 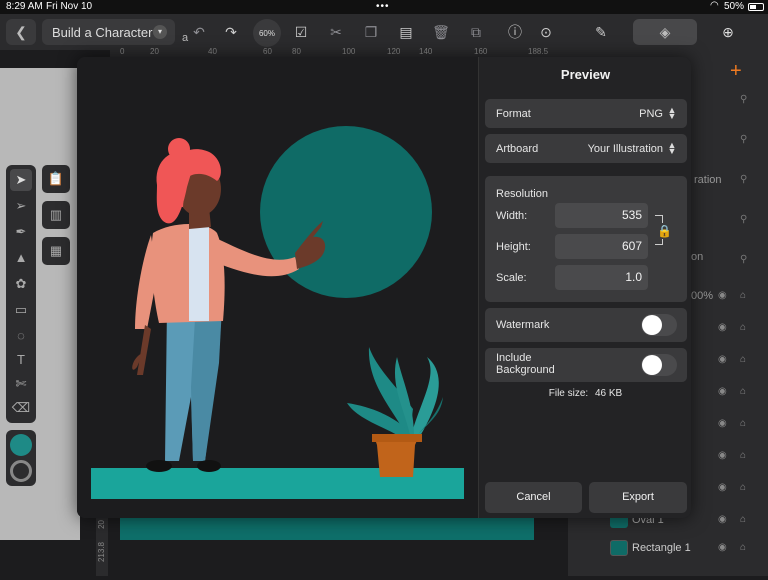 I want to click on rectangle-tool-icon: ▭, so click(x=21, y=310).